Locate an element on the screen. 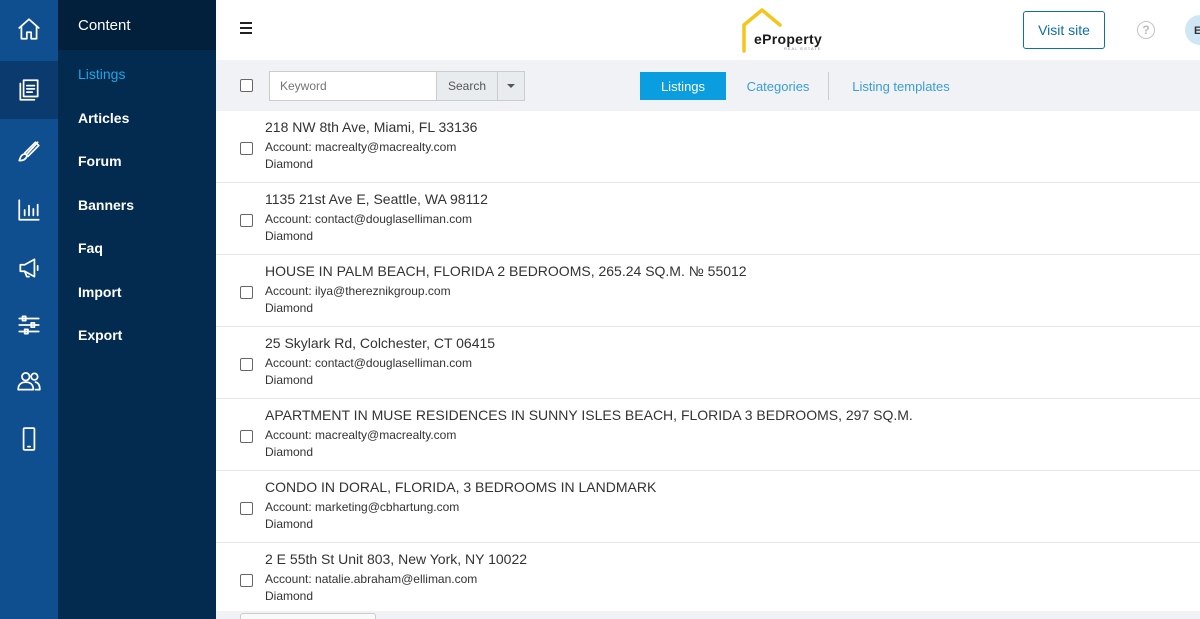 This screenshot has height=619, width=1200. listing-title: 218 NW 8th Ave, Miami, FL 33136 is located at coordinates (371, 127).